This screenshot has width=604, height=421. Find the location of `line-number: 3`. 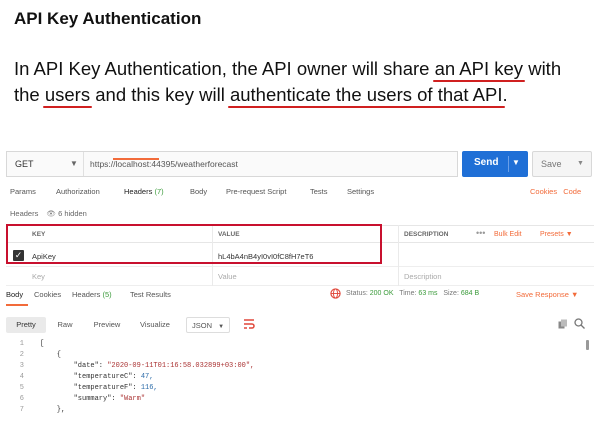

line-number: 3 is located at coordinates (21, 366).